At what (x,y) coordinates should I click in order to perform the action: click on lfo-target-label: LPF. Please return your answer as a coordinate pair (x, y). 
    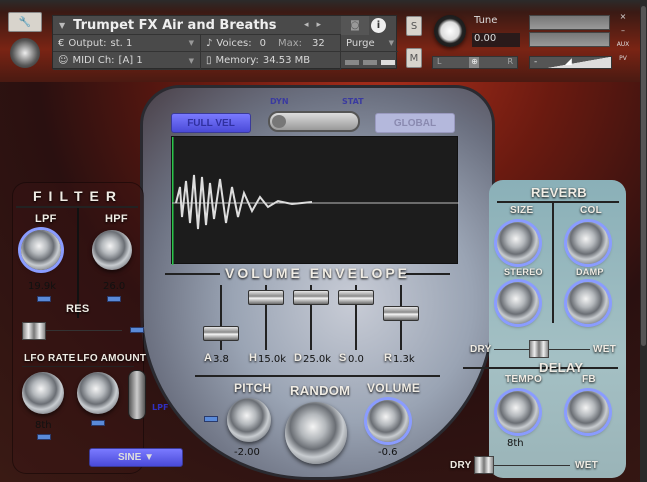
    Looking at the image, I should click on (160, 407).